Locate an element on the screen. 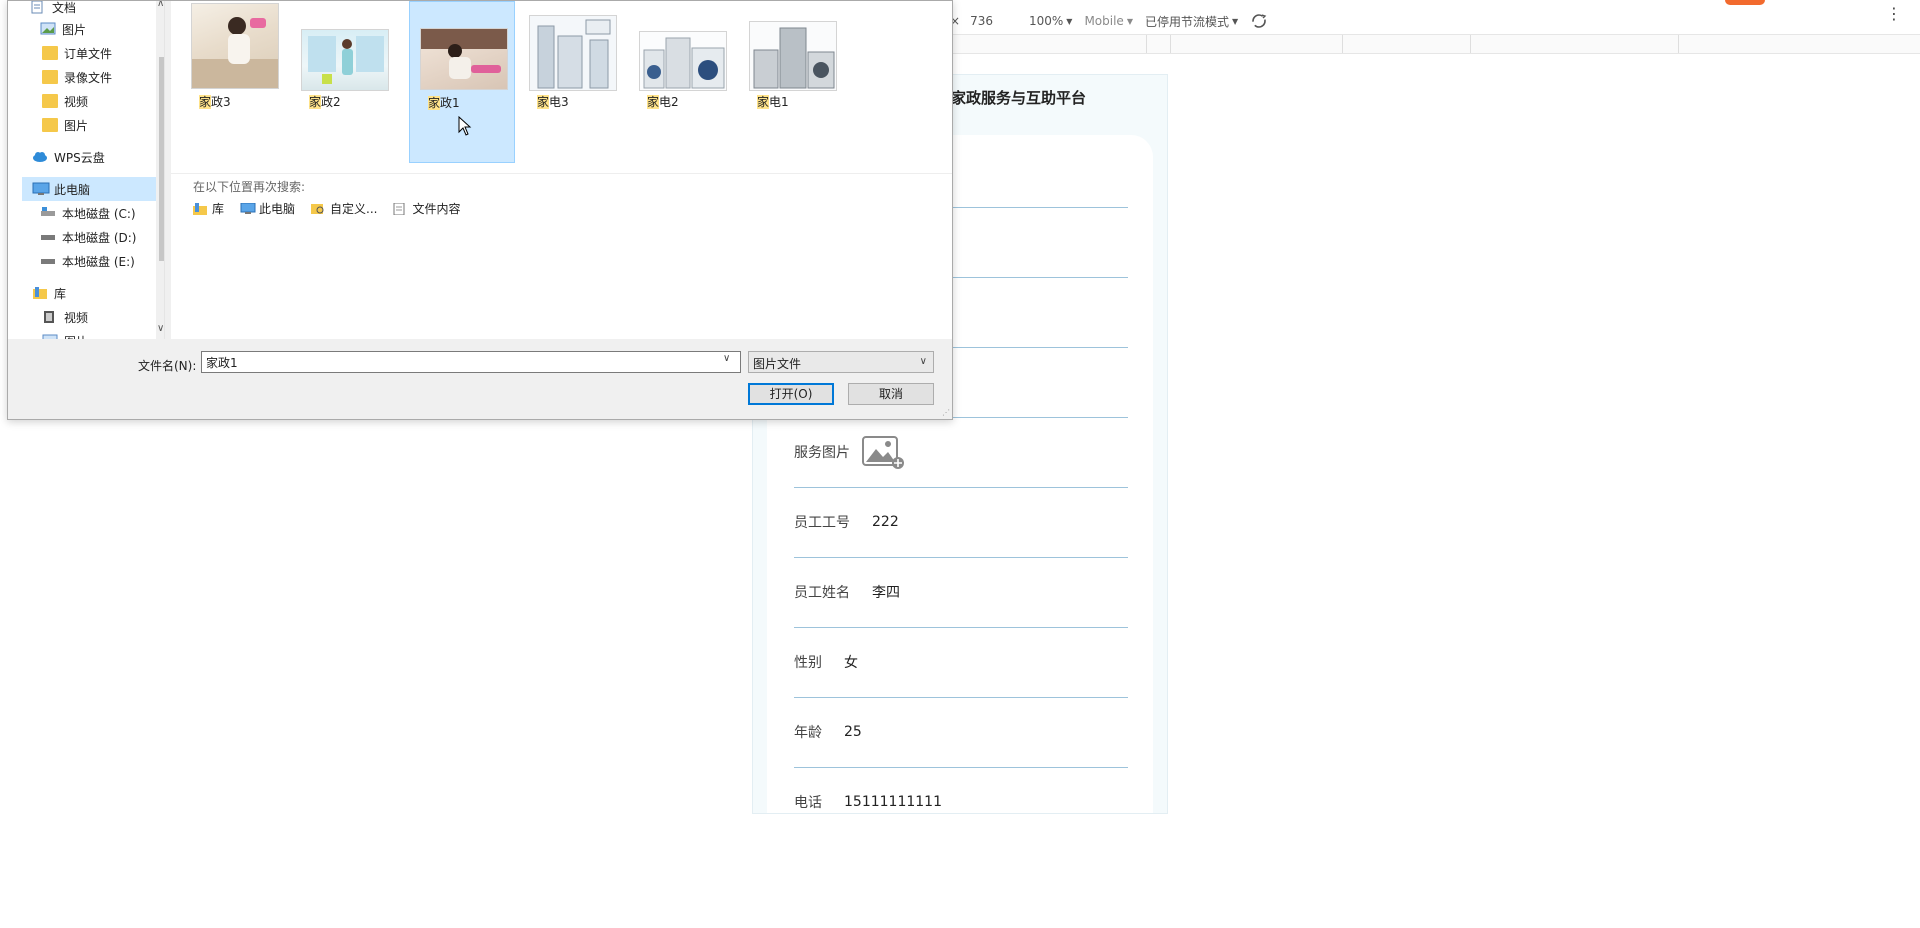 This screenshot has width=1920, height=928. filename-input is located at coordinates (471, 362).